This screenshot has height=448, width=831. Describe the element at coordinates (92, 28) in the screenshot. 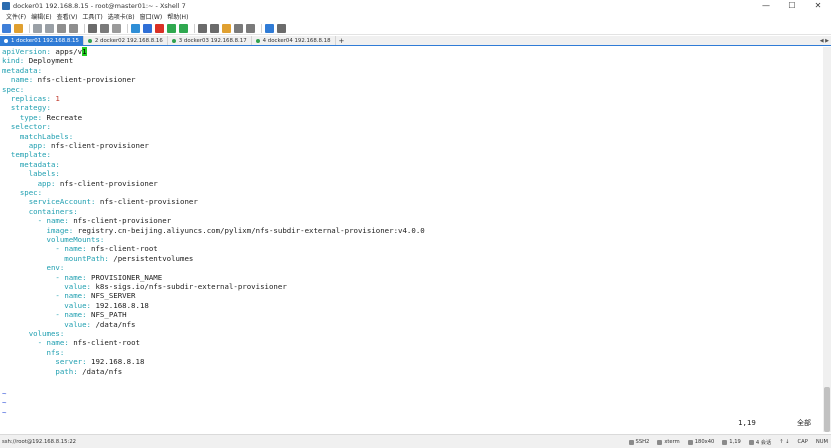

I see `find-icon` at that location.